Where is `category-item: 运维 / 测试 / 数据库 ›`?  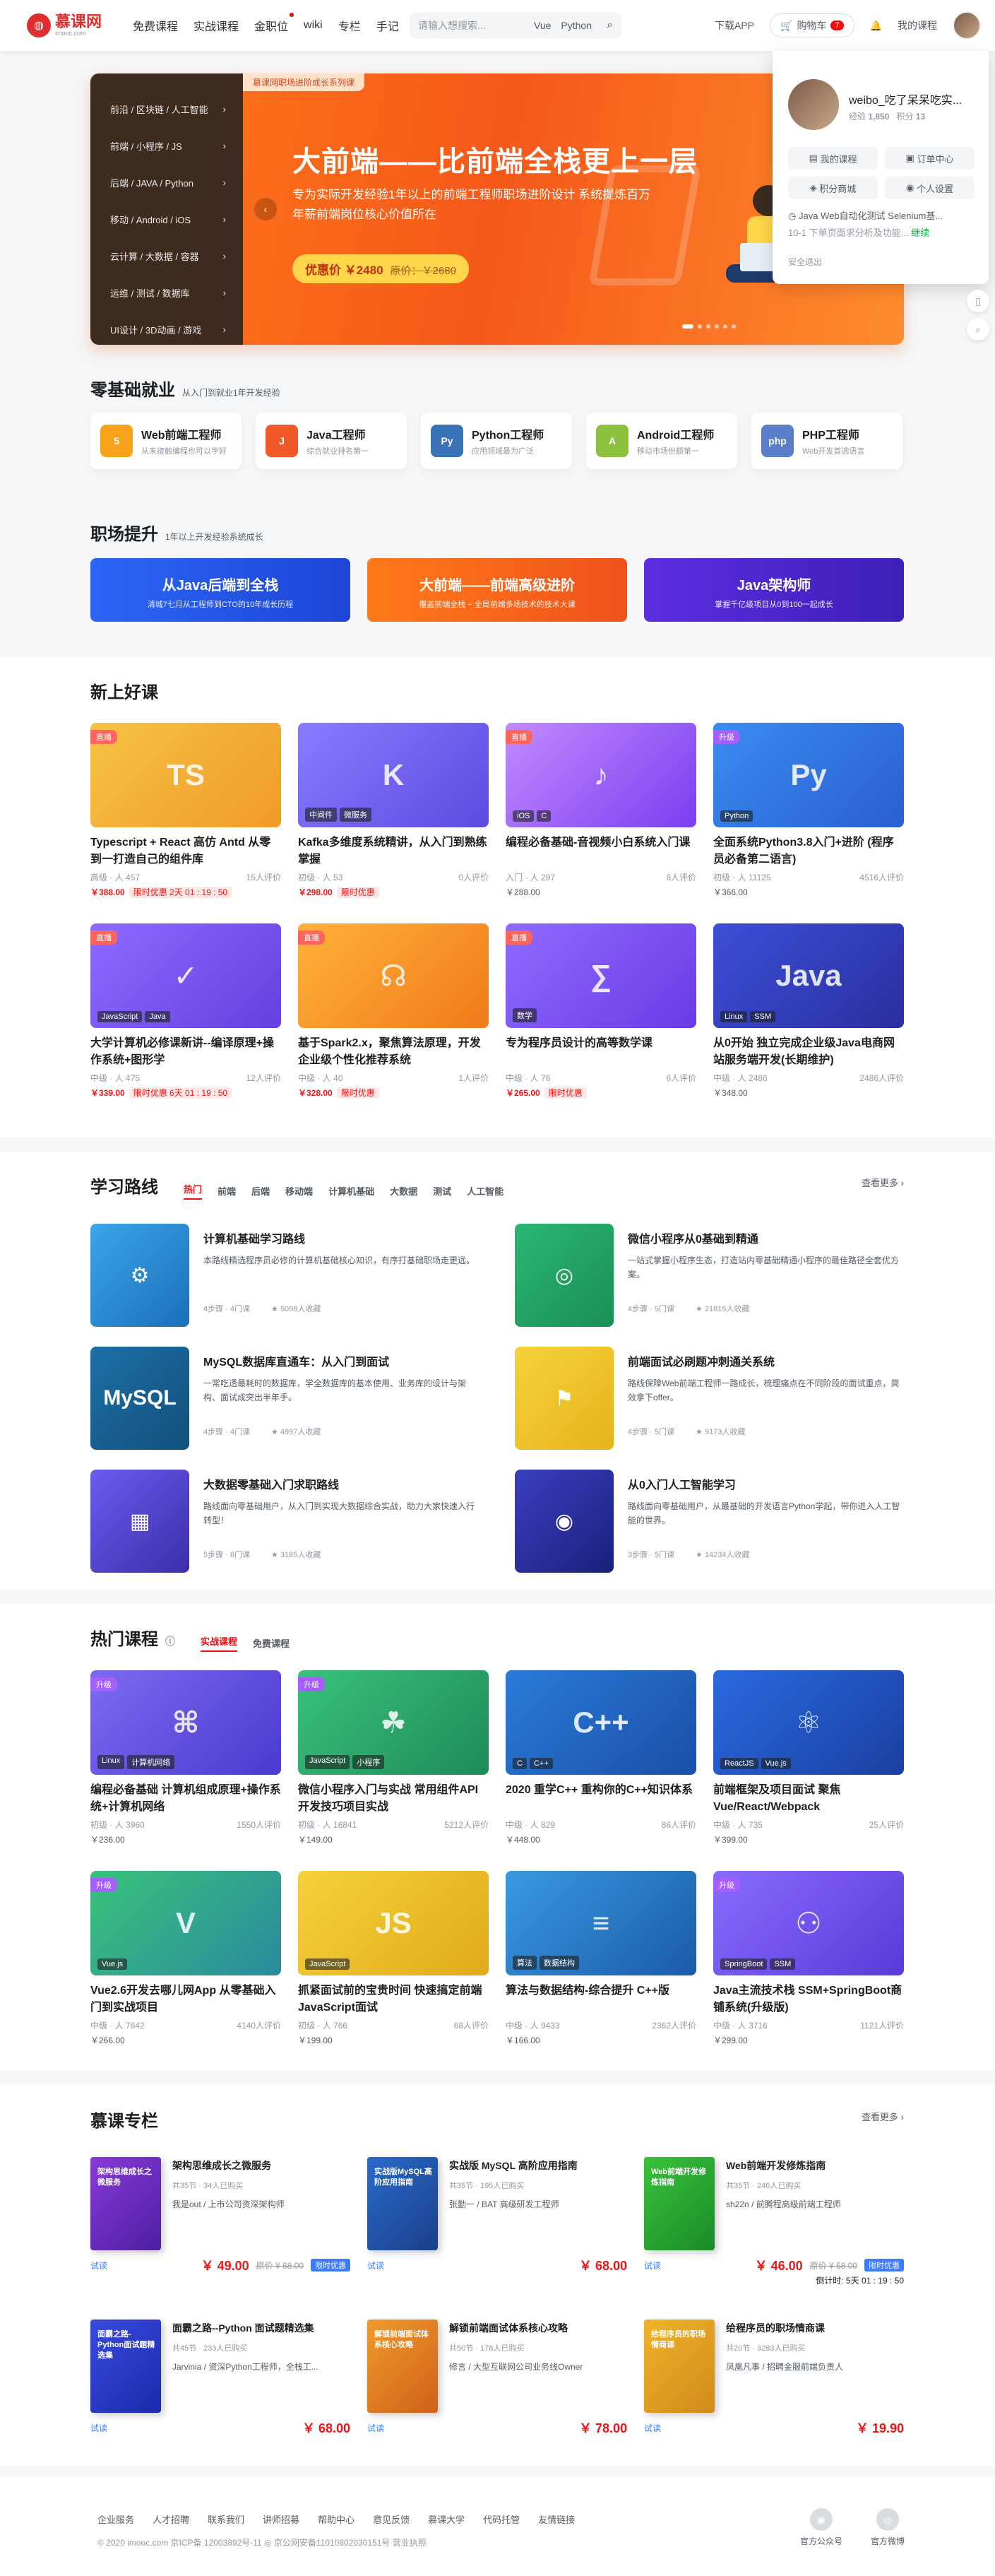 category-item: 运维 / 测试 / 数据库 › is located at coordinates (166, 292).